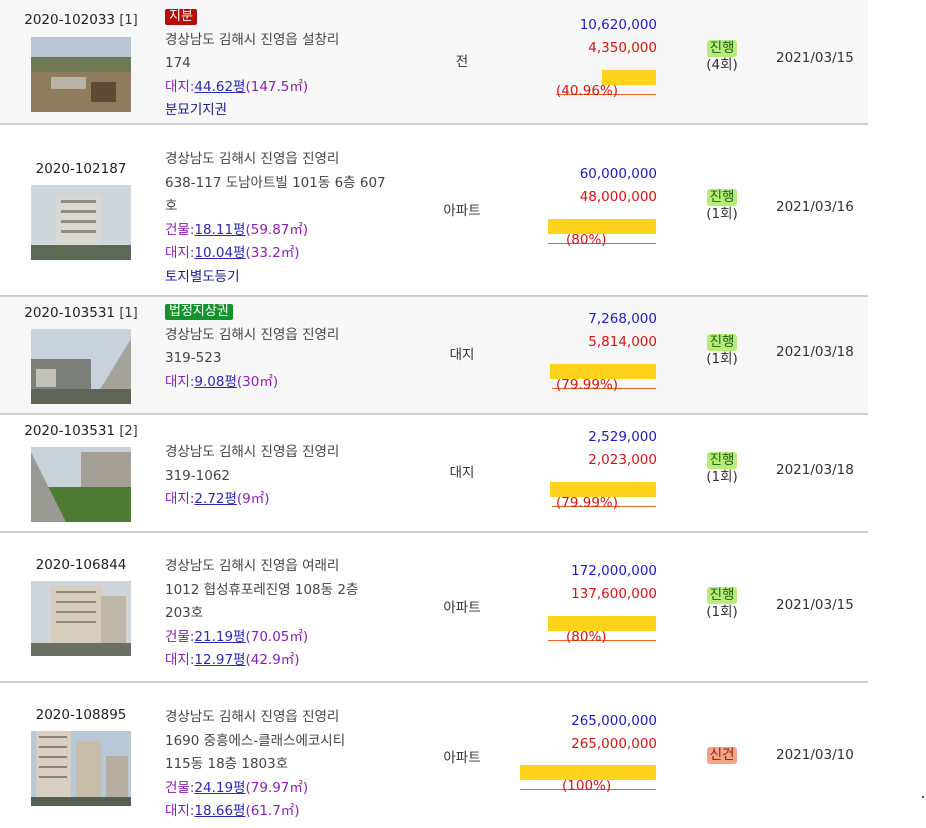 Image resolution: width=926 pixels, height=828 pixels. What do you see at coordinates (578, 331) in the screenshot?
I see `price-block: 7,268,000 5,814,000` at bounding box center [578, 331].